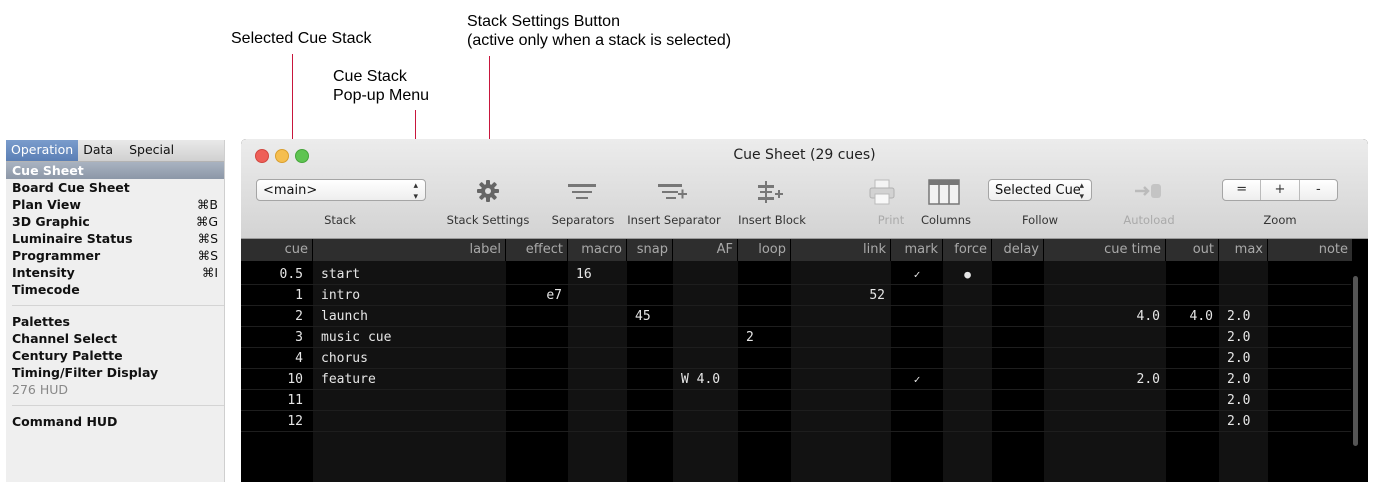  What do you see at coordinates (882, 194) in the screenshot?
I see `printer-icon` at bounding box center [882, 194].